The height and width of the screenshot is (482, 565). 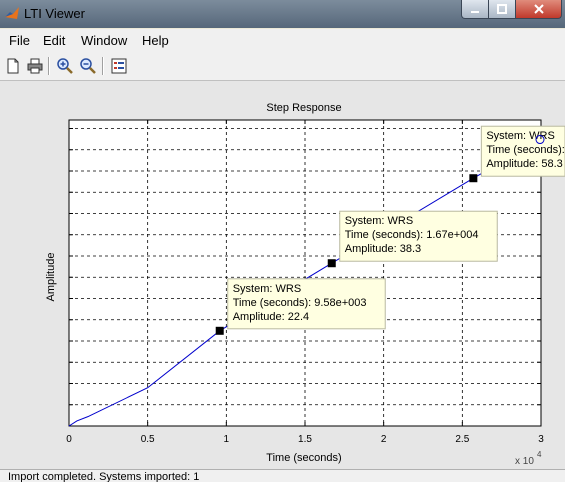 What do you see at coordinates (539, 454) in the screenshot?
I see `x-axis-exponent: 4` at bounding box center [539, 454].